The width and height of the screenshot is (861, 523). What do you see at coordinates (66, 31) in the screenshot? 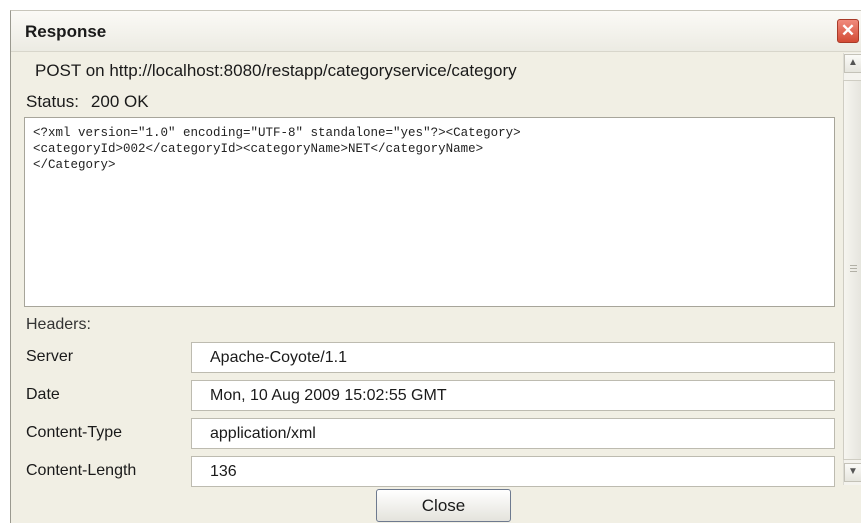
I see `dialog-title: Response` at bounding box center [66, 31].